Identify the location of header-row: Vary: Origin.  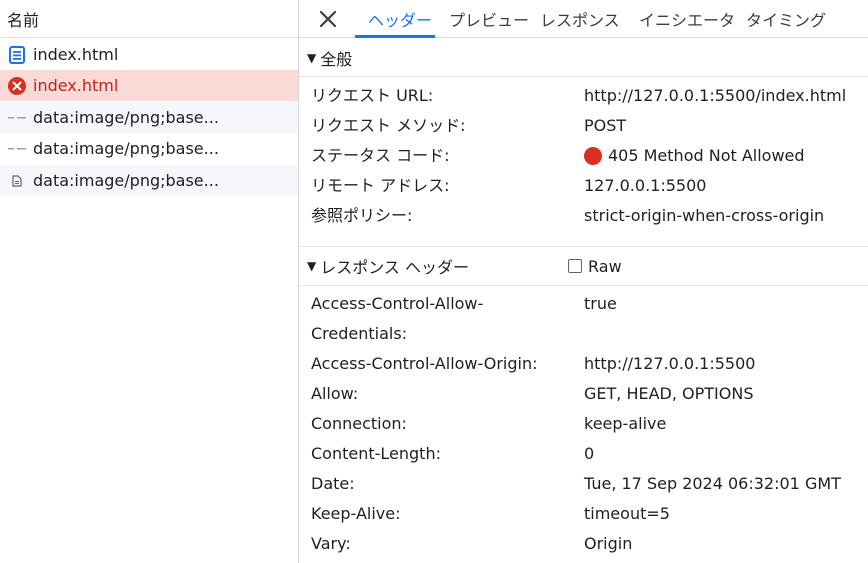
(583, 544).